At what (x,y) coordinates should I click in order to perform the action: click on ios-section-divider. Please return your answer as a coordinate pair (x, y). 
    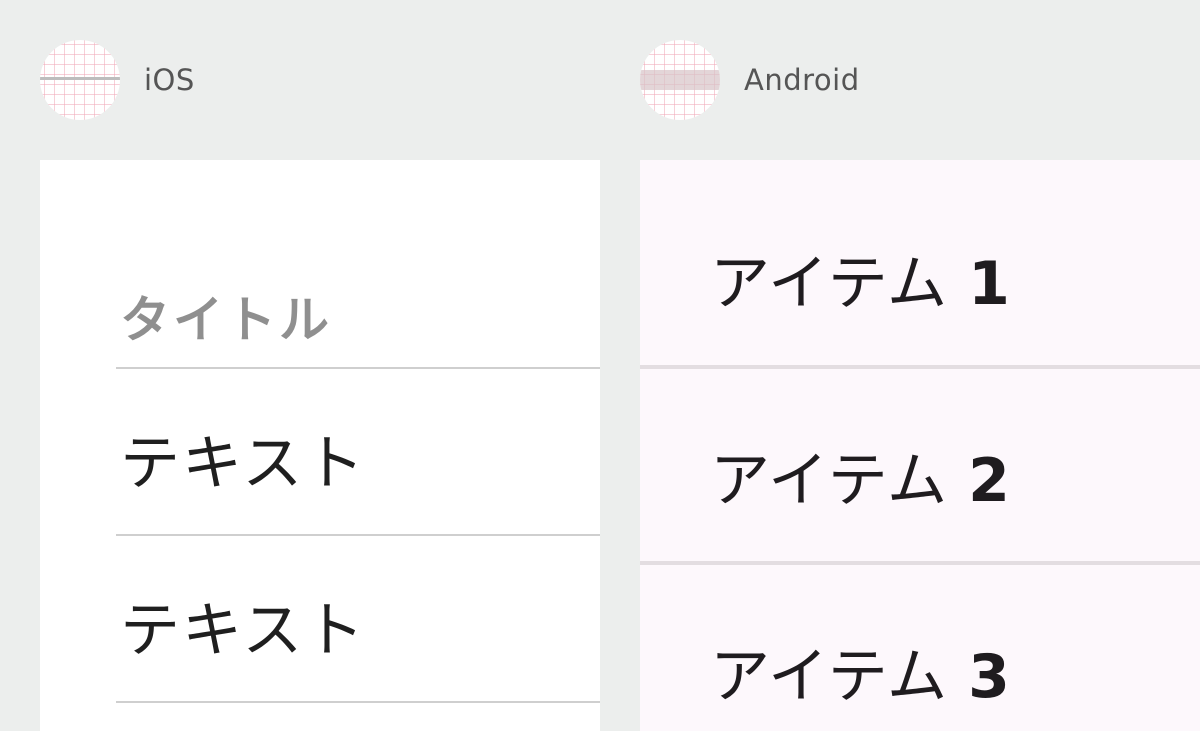
    Looking at the image, I should click on (358, 368).